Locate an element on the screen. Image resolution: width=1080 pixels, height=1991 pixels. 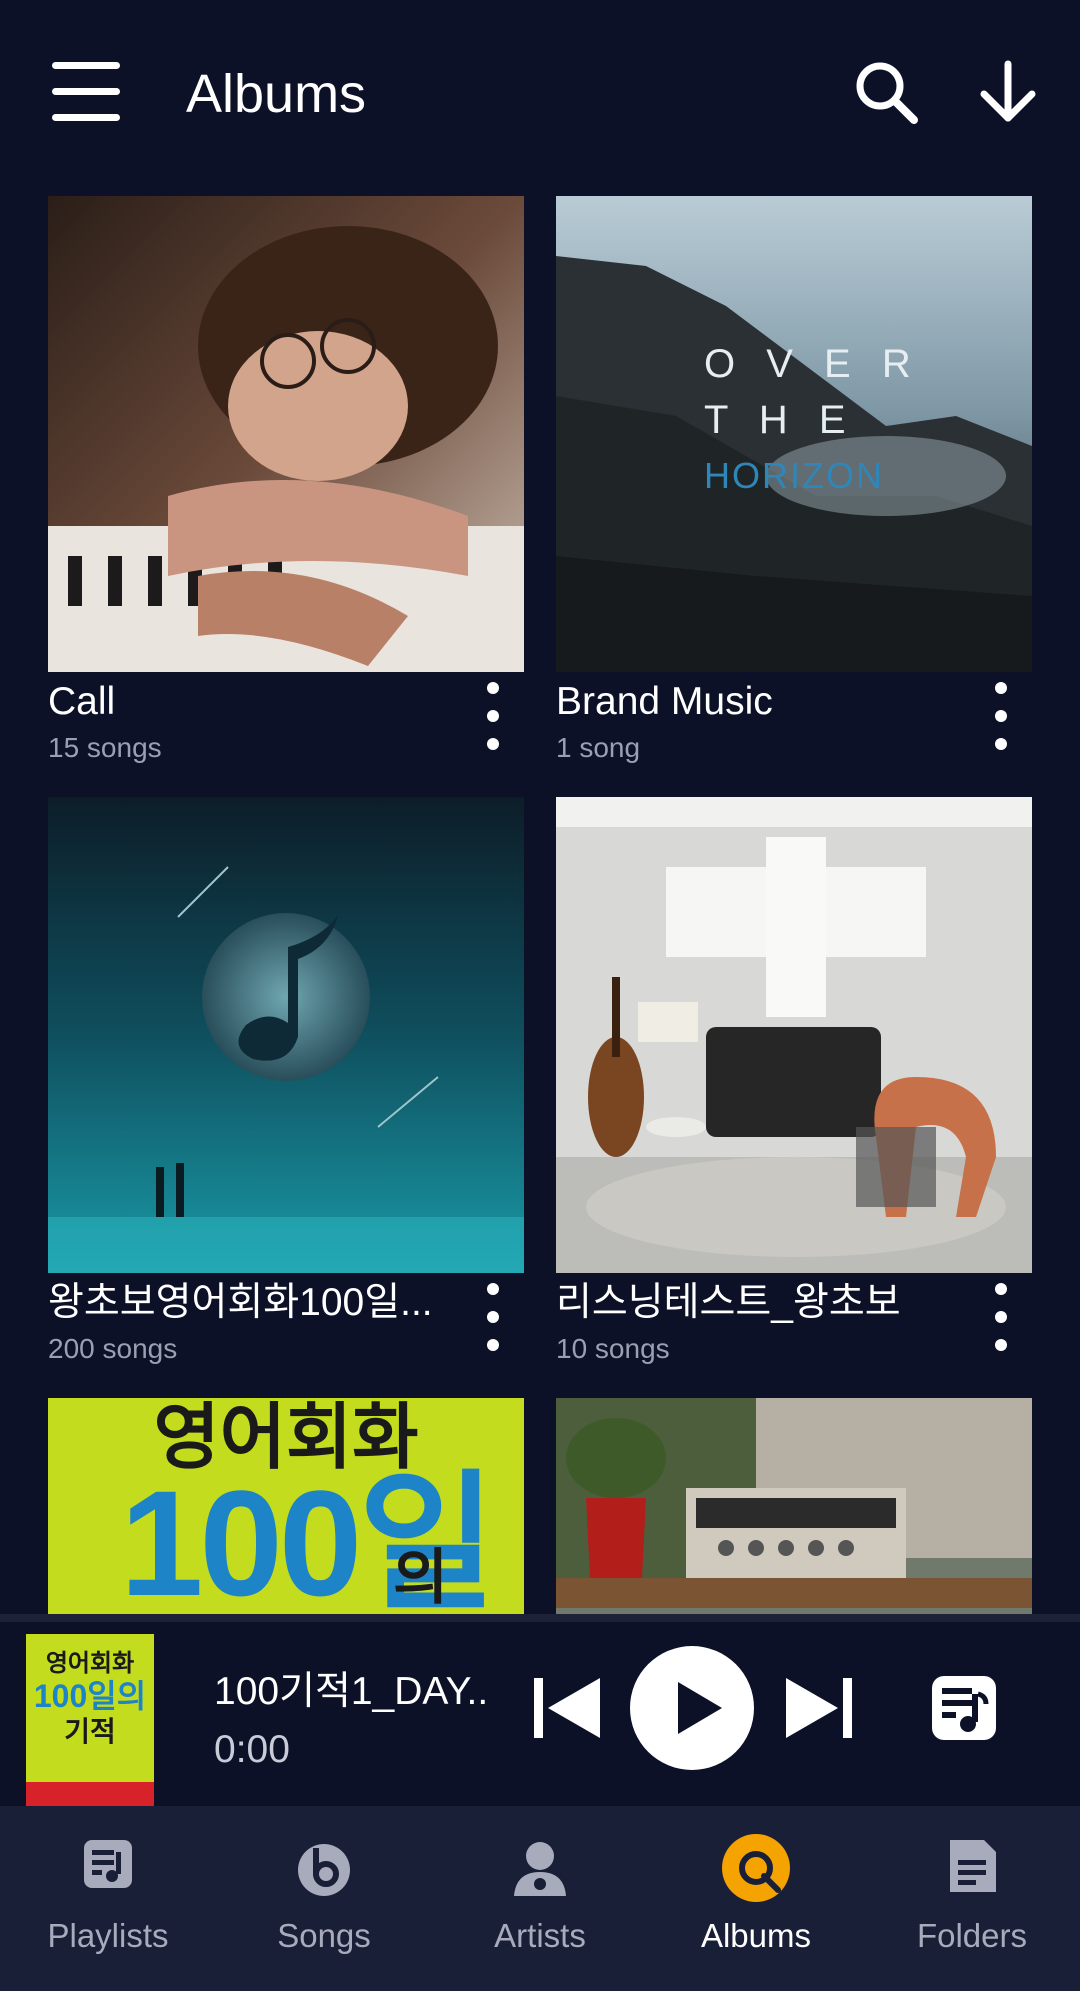
album-title: Brand Music is located at coordinates (664, 701).